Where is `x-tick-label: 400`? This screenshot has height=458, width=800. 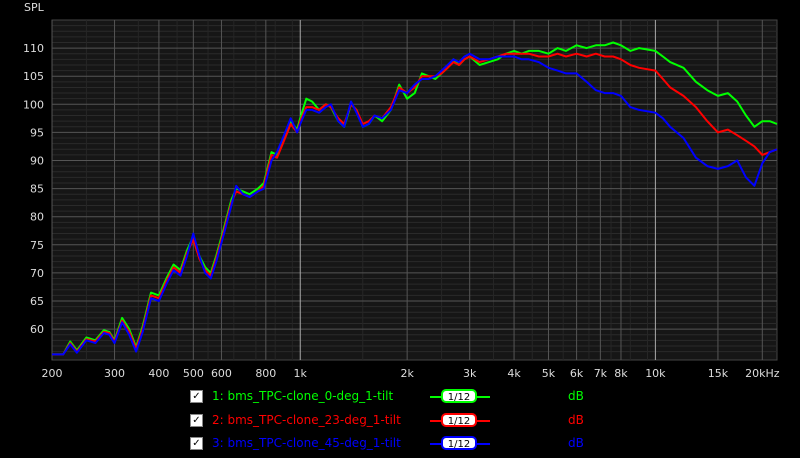 x-tick-label: 400 is located at coordinates (158, 373).